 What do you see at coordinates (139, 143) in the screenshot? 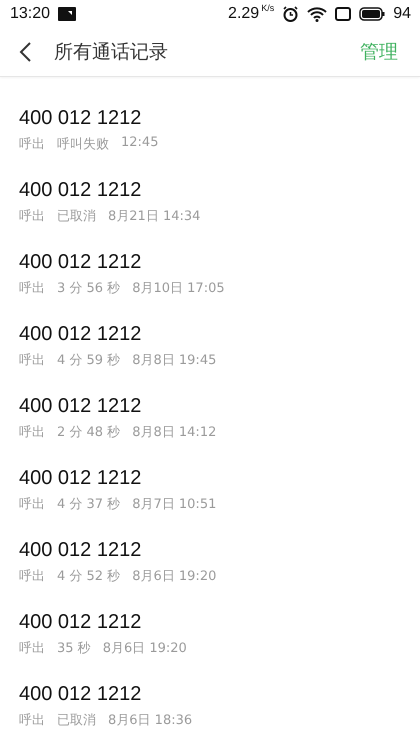
I see `call-time: 12:45` at bounding box center [139, 143].